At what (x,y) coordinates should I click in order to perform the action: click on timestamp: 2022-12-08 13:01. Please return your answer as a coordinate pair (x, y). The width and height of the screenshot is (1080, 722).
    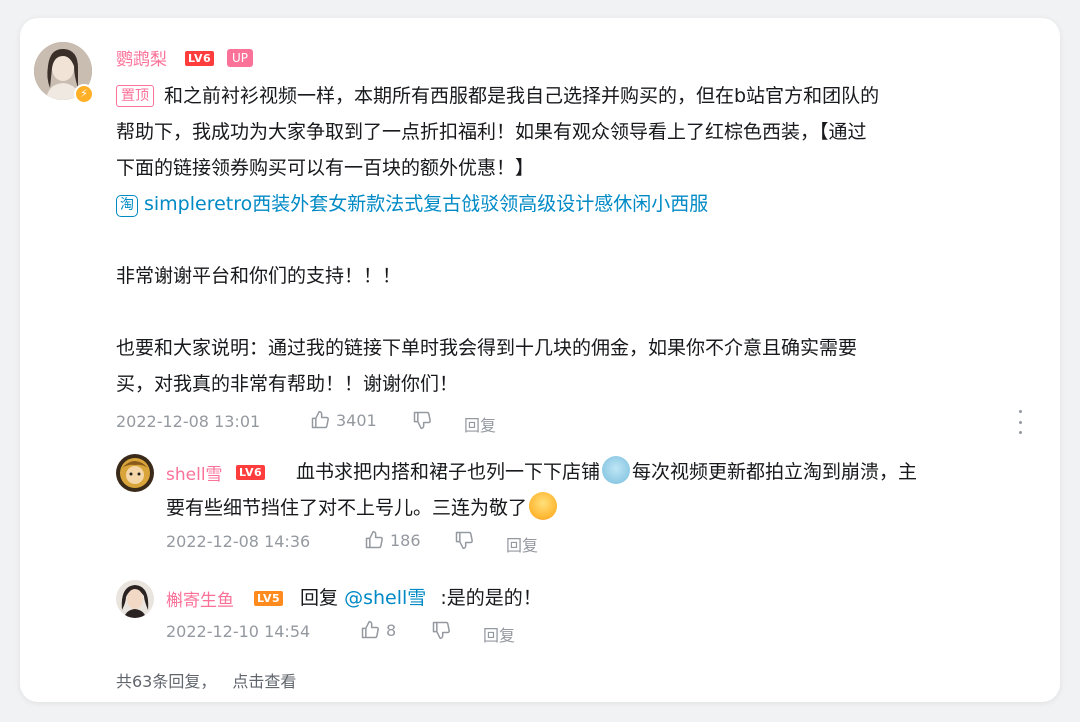
    Looking at the image, I should click on (188, 421).